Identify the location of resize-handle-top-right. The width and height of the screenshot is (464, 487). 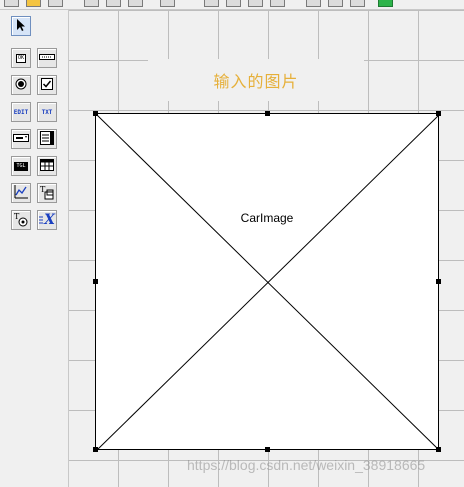
(438, 113).